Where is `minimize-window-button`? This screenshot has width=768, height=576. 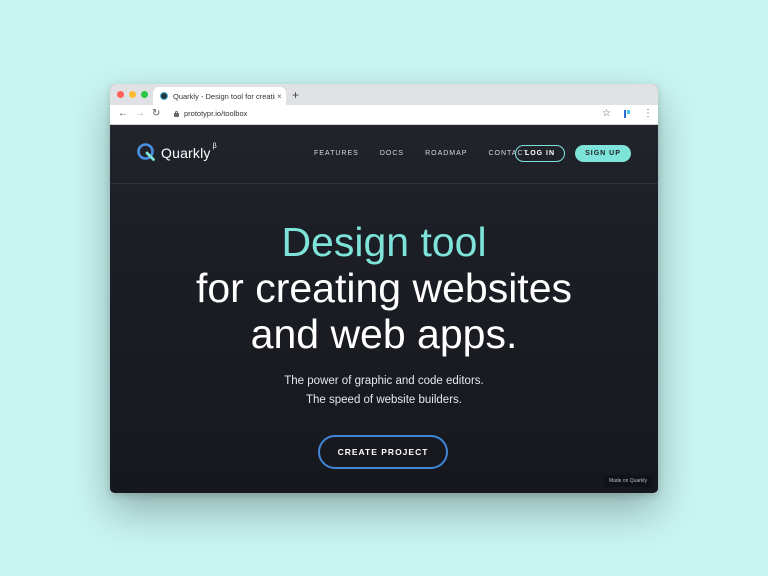
minimize-window-button is located at coordinates (132, 94).